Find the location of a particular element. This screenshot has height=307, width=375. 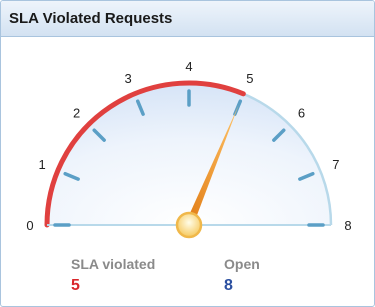

gauge-tick-label: 1 is located at coordinates (41, 164).